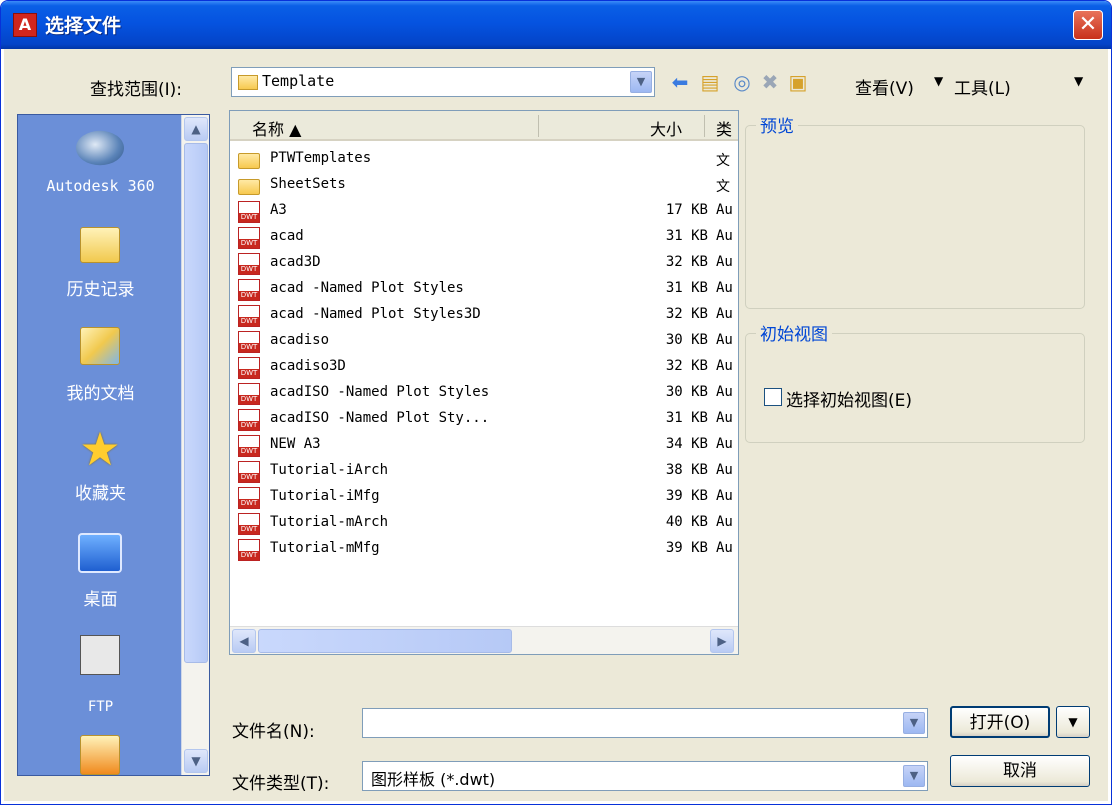 The height and width of the screenshot is (805, 1112). What do you see at coordinates (329, 522) in the screenshot?
I see `file-name: Tutorial-mArch` at bounding box center [329, 522].